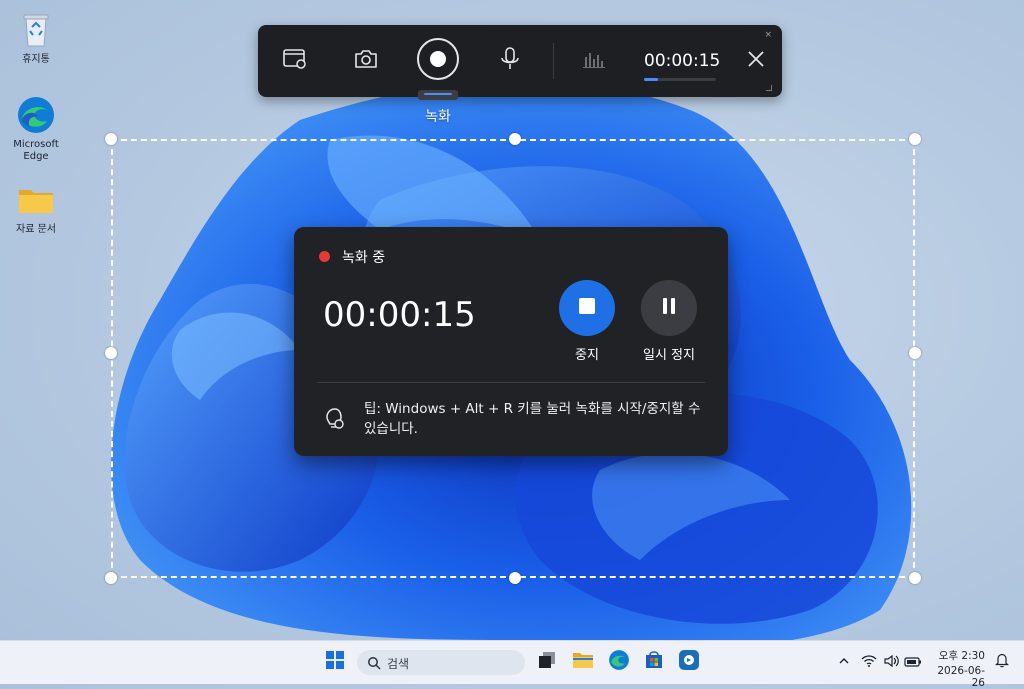 The height and width of the screenshot is (689, 1024). I want to click on record-icon, so click(438, 61).